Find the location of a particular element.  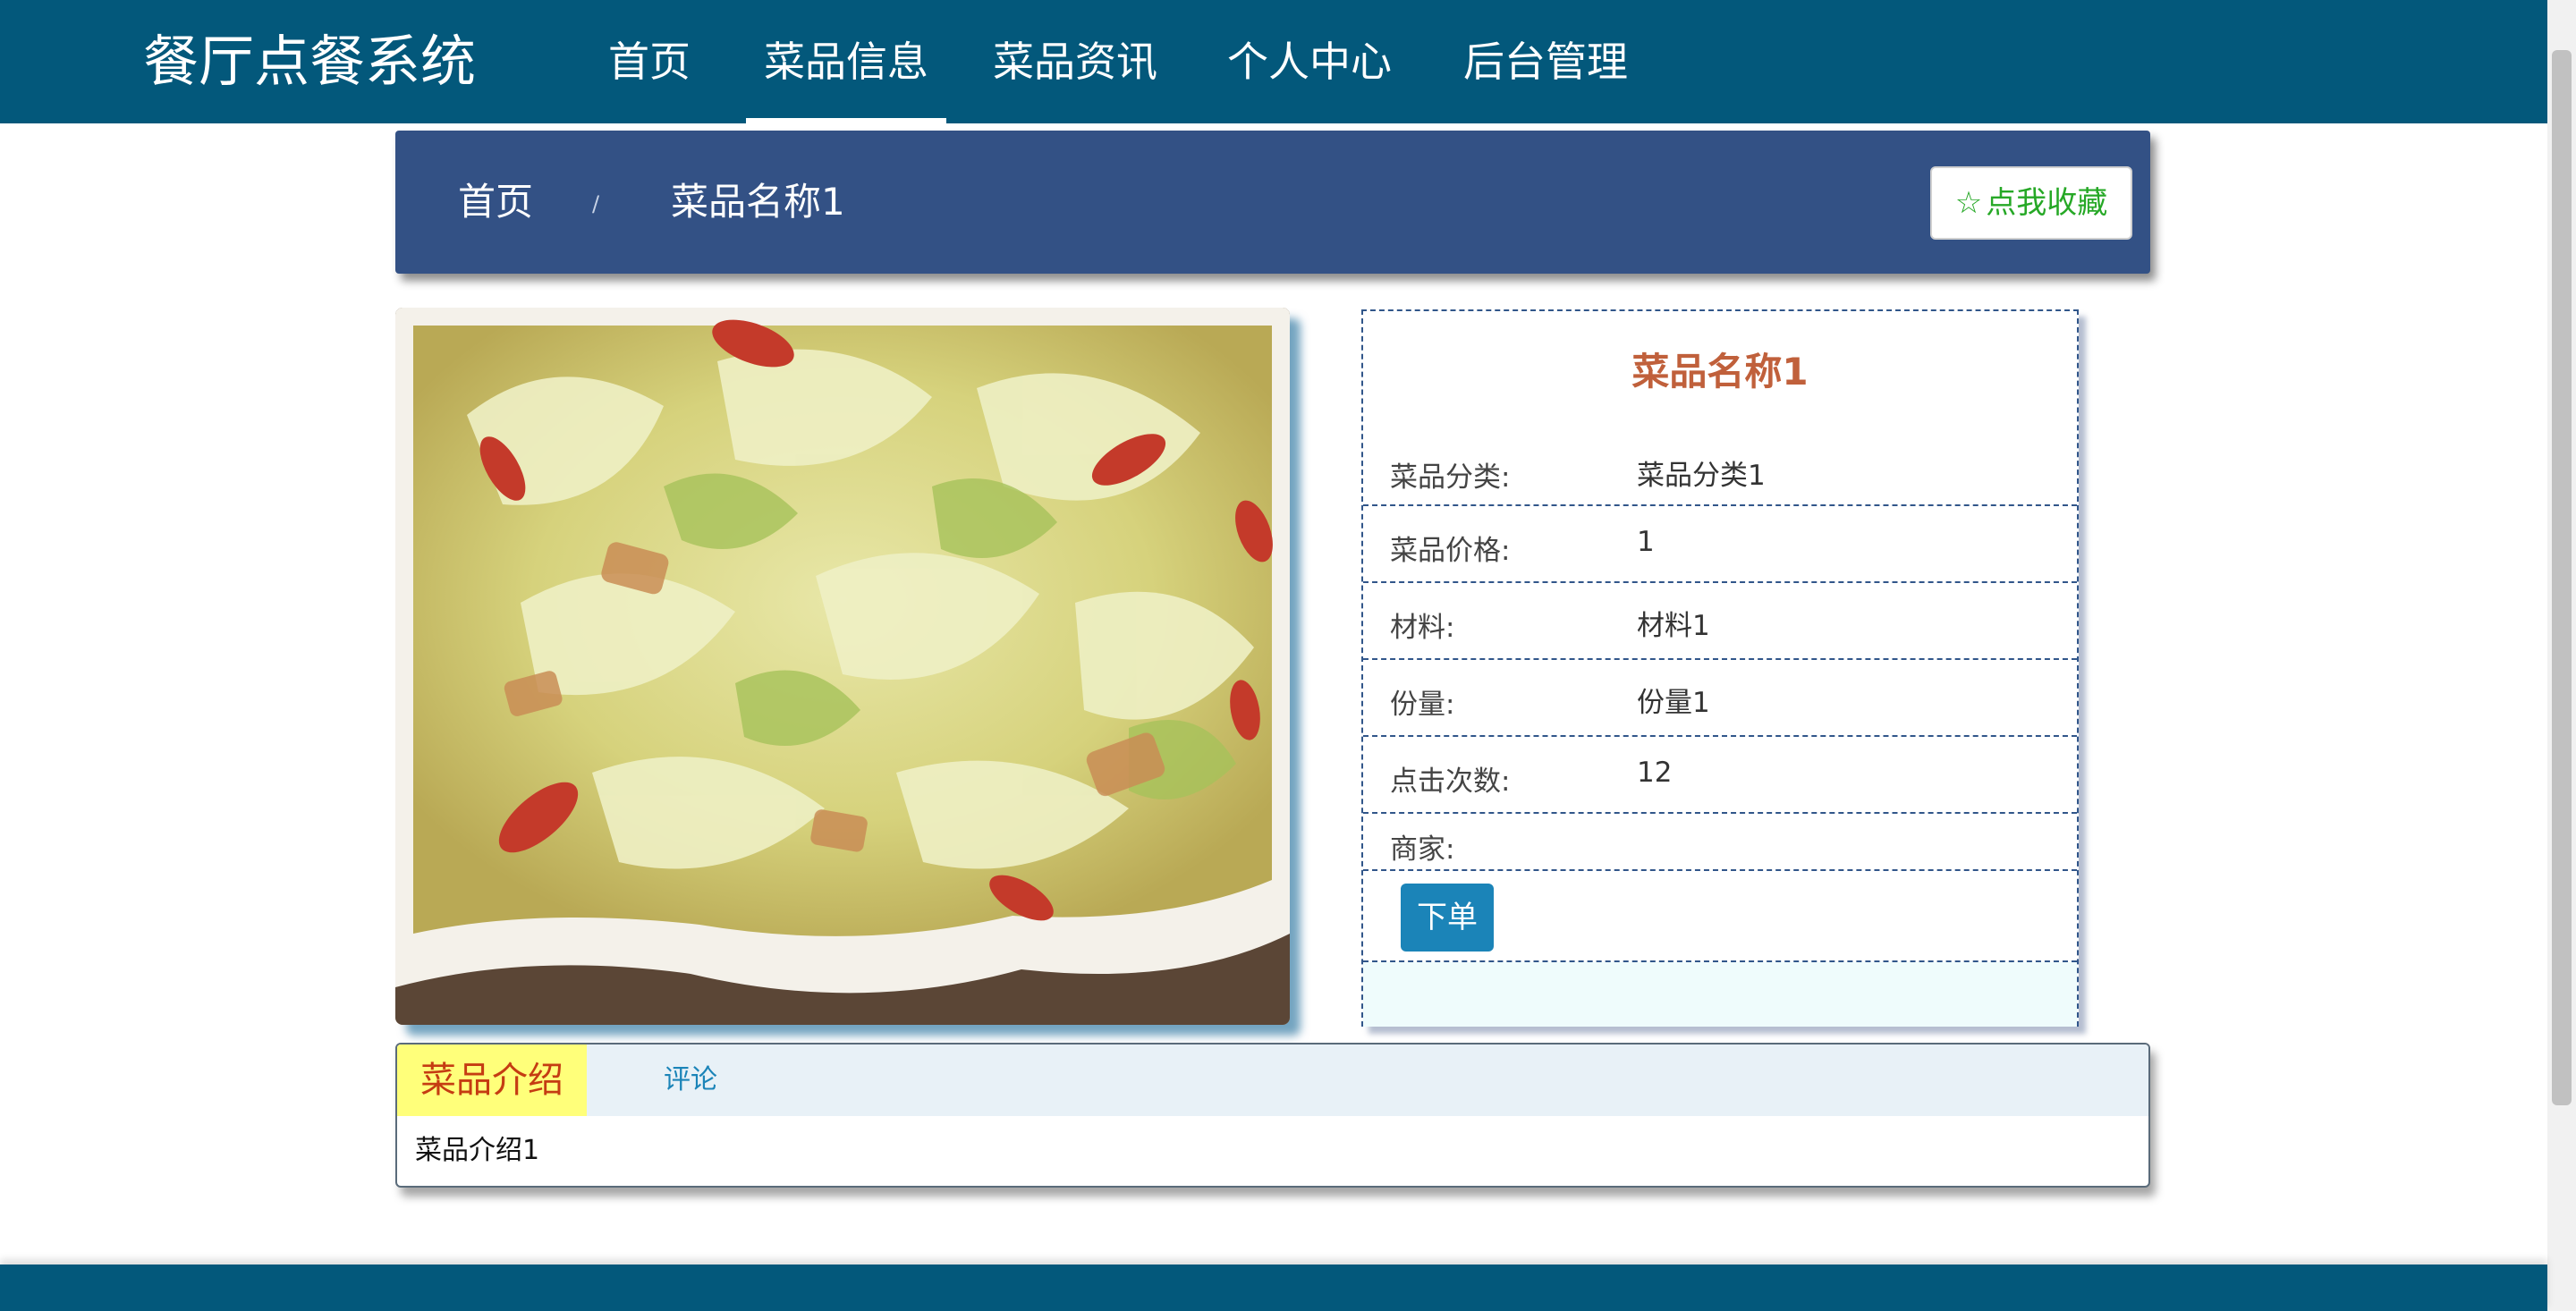

breadcrumb-home: 首页 is located at coordinates (495, 202).